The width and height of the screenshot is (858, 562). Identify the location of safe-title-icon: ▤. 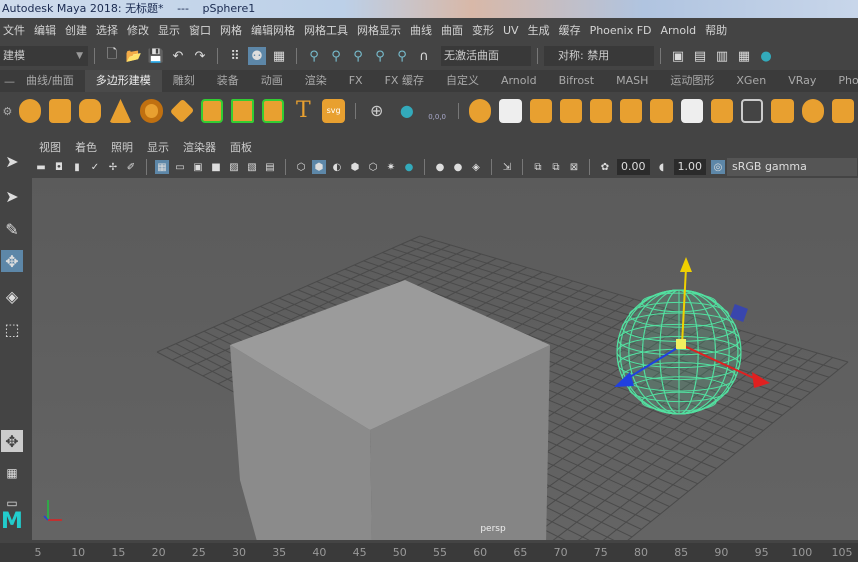
(270, 167).